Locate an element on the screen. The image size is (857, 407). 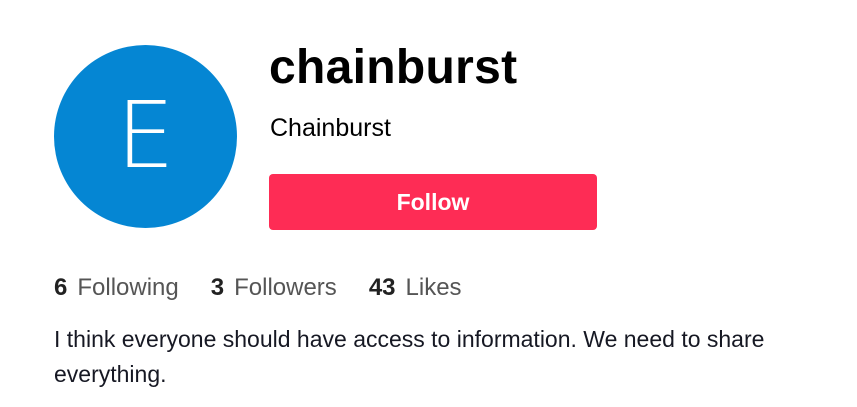
following-label: Following is located at coordinates (128, 287).